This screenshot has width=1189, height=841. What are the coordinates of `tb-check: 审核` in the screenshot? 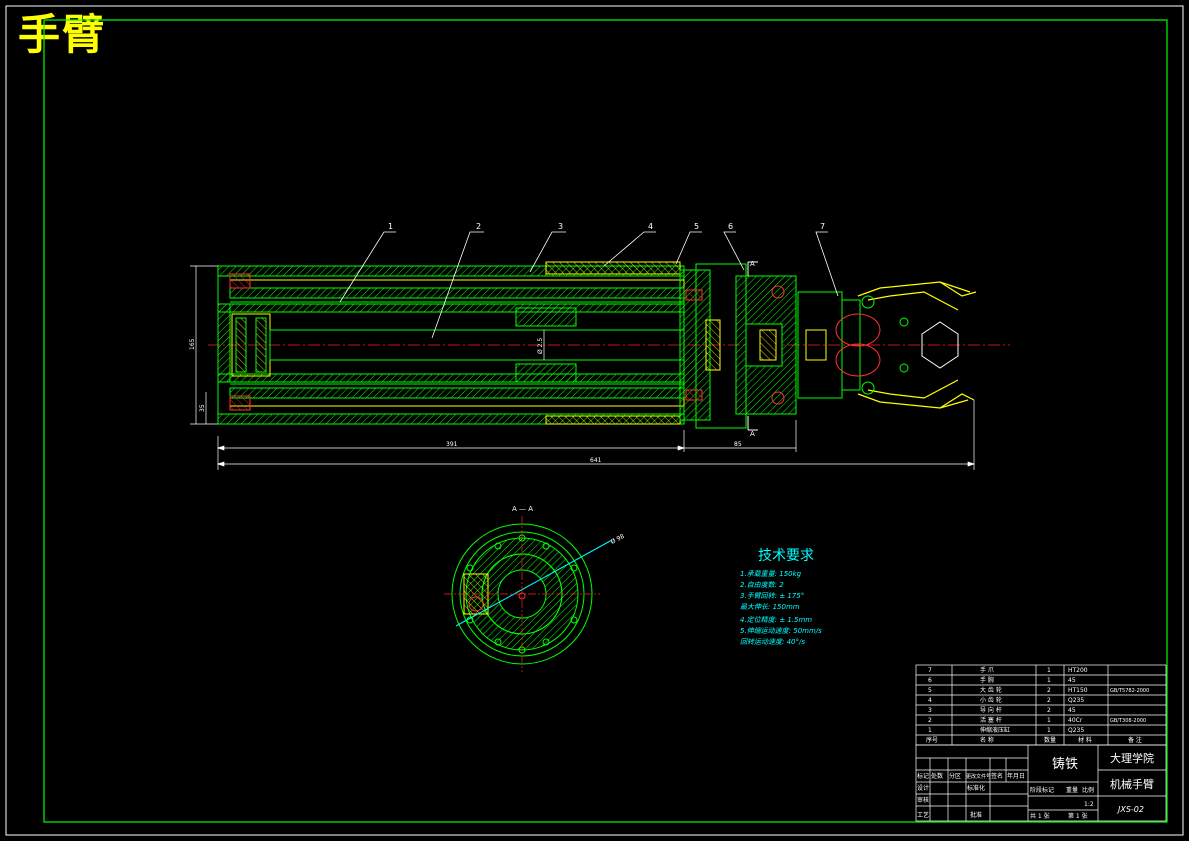 It's located at (923, 800).